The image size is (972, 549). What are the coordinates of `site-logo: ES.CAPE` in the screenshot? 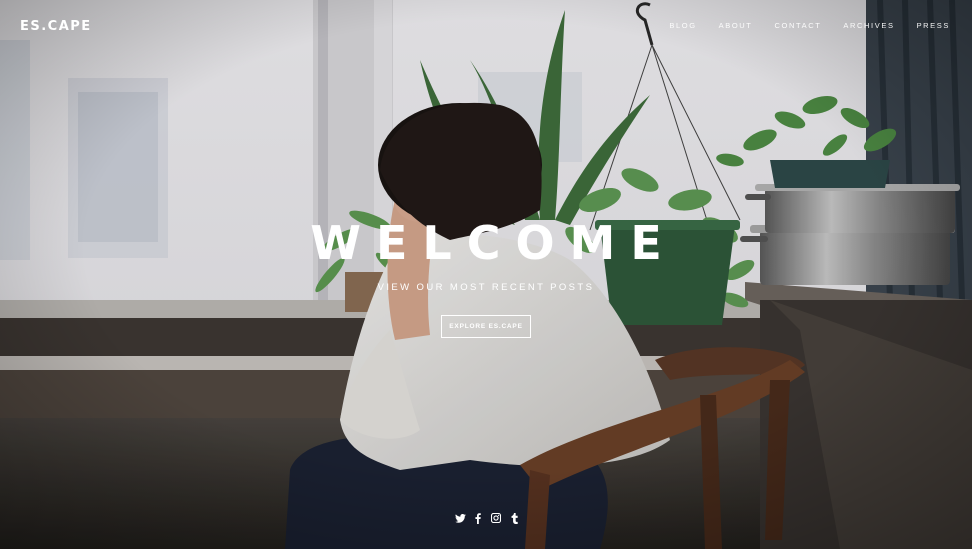 It's located at (56, 26).